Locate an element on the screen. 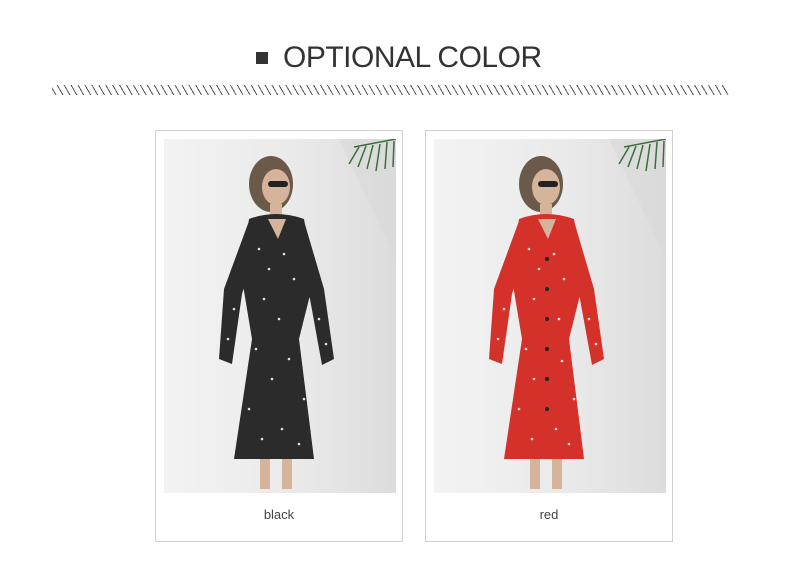  section-header: OPTIONAL COLOR is located at coordinates (395, 58).